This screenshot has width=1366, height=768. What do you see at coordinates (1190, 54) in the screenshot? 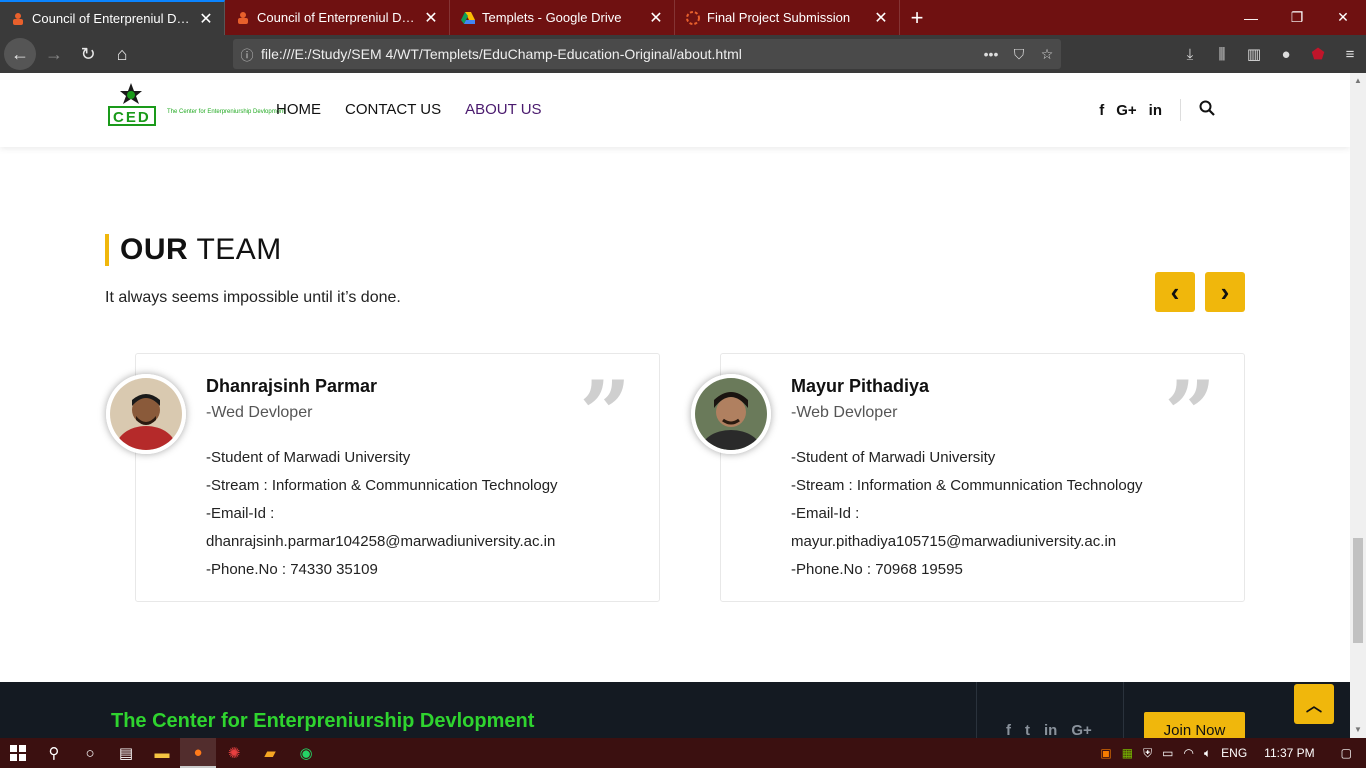
I see `download-icon: ⤓` at bounding box center [1190, 54].